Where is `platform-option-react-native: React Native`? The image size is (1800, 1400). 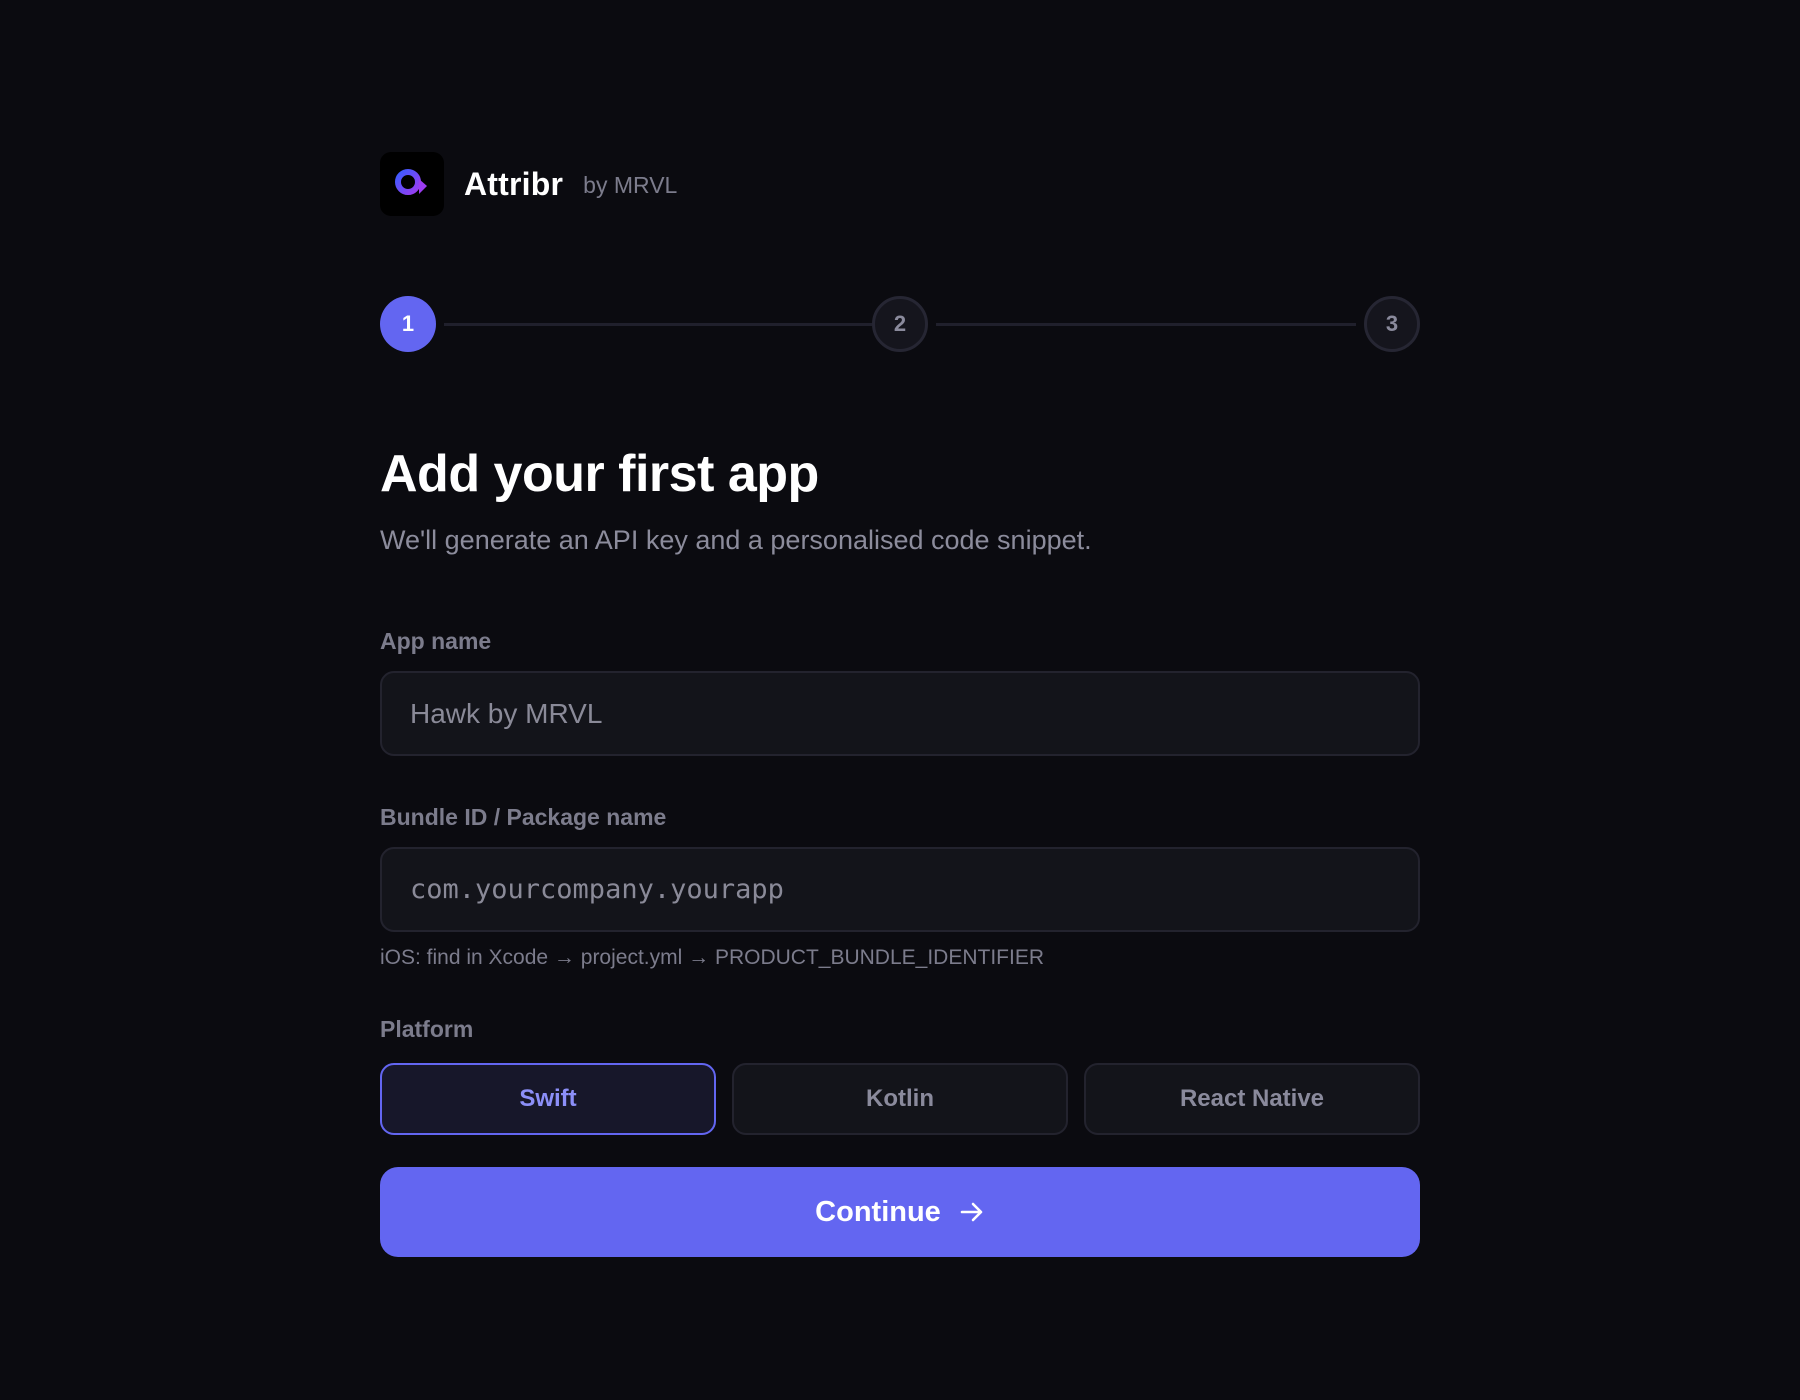 platform-option-react-native: React Native is located at coordinates (1252, 1099).